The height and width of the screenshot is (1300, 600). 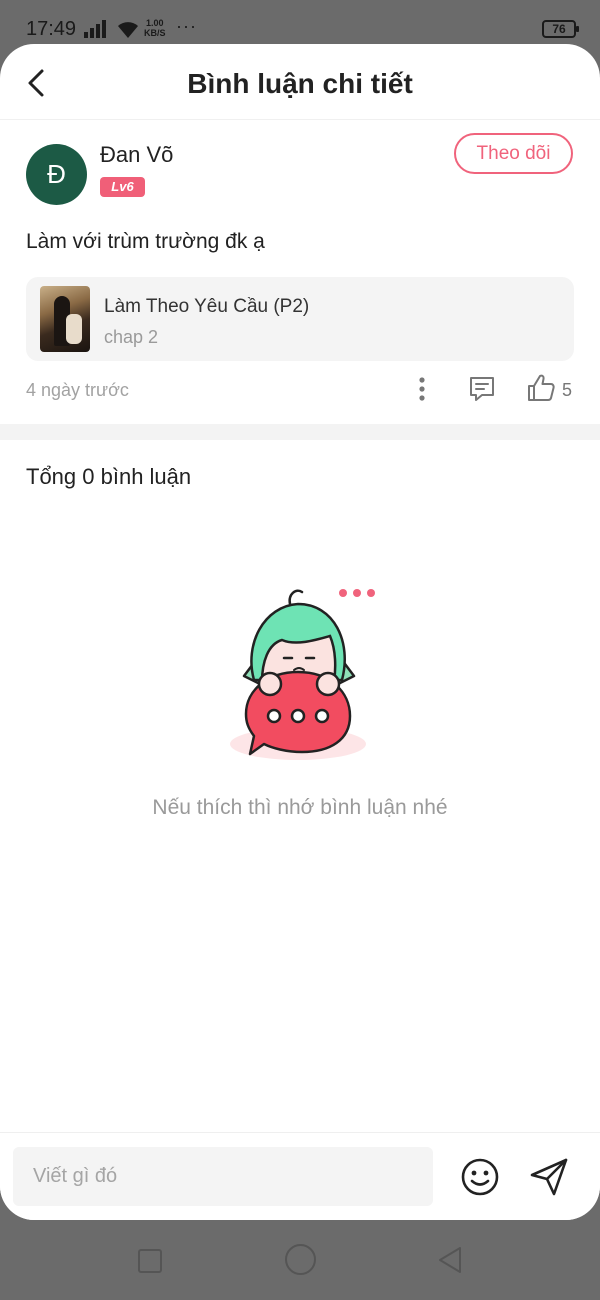 I want to click on level-badge: Lv6, so click(x=122, y=187).